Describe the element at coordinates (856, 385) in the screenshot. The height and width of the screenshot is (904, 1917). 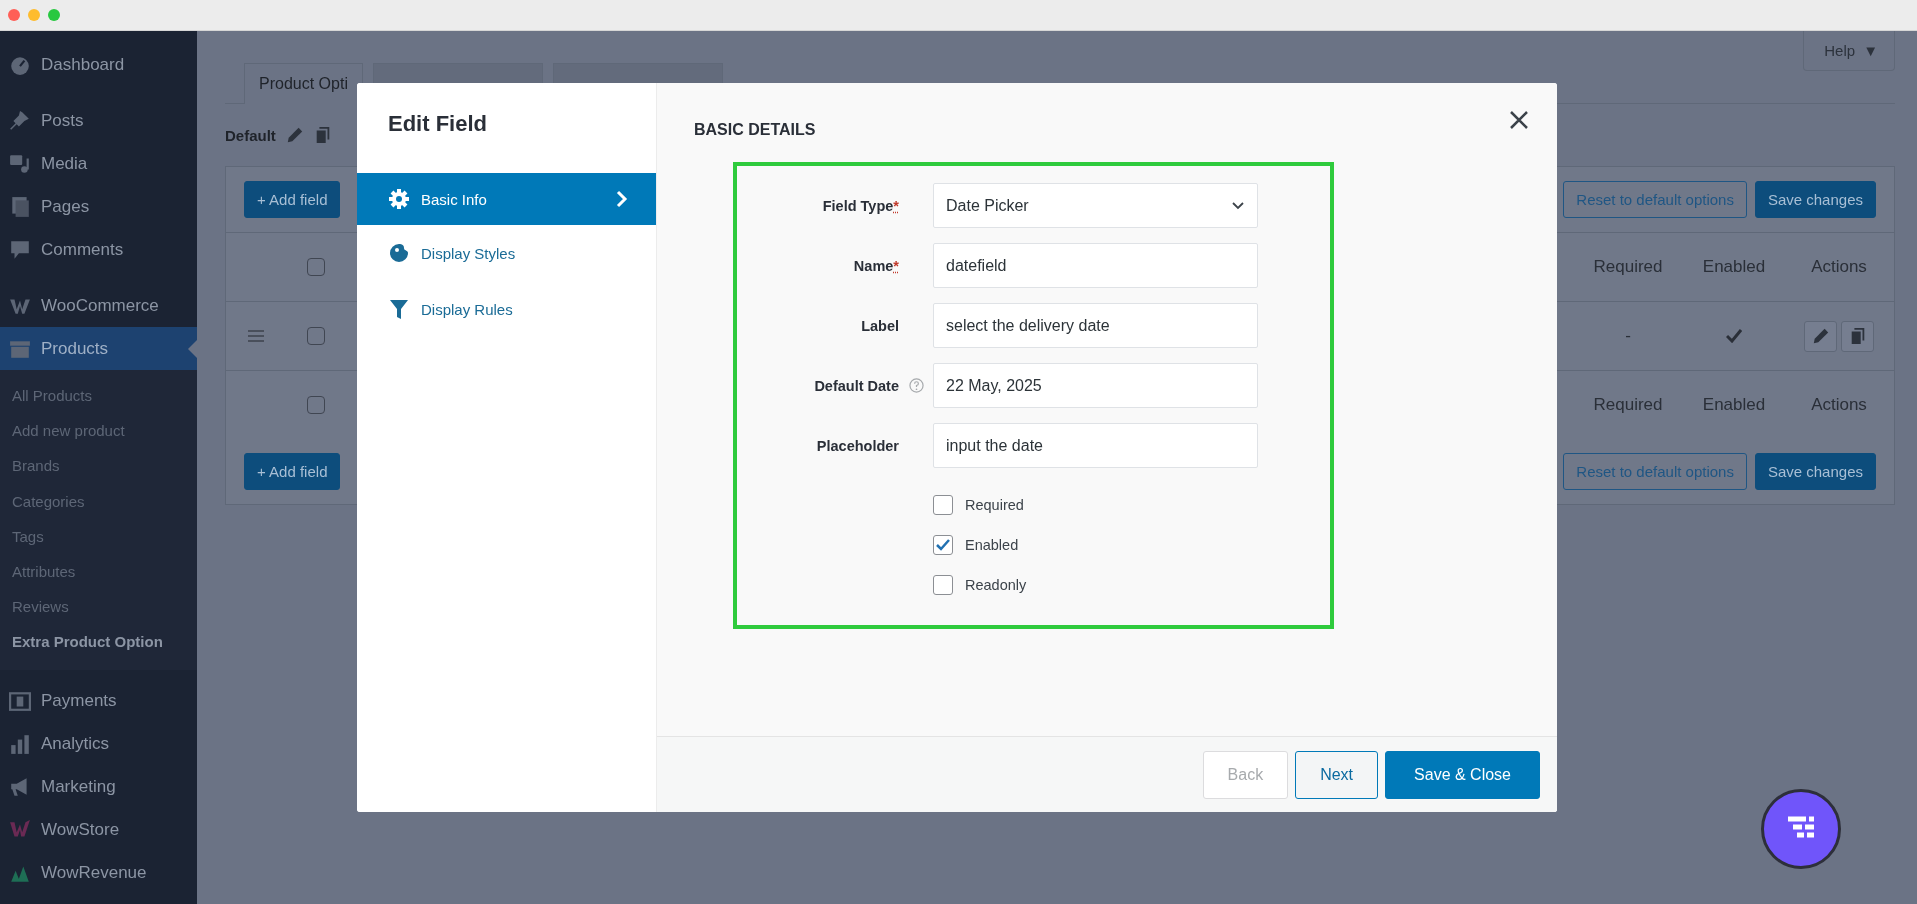
I see `field-label: Default Date` at that location.